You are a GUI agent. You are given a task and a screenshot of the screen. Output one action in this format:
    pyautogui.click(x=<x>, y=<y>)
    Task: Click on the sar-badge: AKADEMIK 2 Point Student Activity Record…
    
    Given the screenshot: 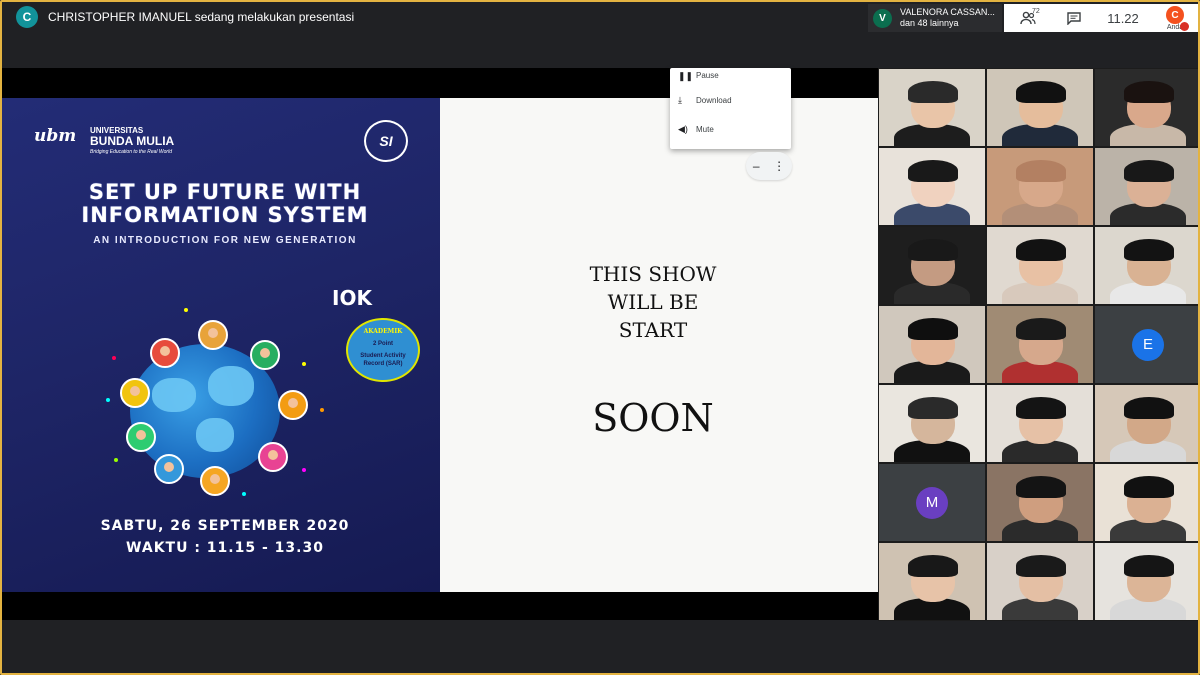 What is the action you would take?
    pyautogui.click(x=383, y=350)
    